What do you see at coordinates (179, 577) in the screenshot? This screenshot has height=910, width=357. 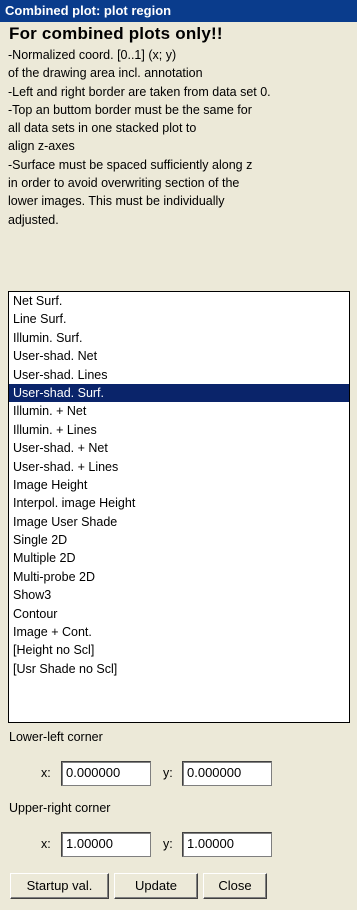 I see `list-item: Multi-probe 2D` at bounding box center [179, 577].